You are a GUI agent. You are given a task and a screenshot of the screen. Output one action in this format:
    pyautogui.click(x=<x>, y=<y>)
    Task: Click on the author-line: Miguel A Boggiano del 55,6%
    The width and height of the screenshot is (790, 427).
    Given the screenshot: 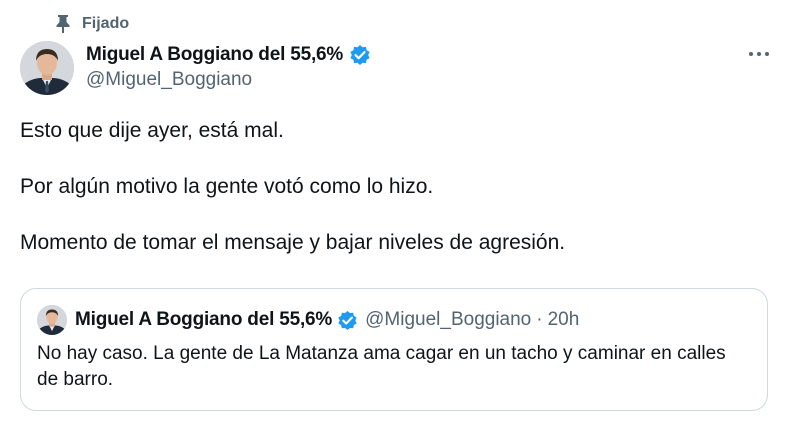 What is the action you would take?
    pyautogui.click(x=228, y=55)
    